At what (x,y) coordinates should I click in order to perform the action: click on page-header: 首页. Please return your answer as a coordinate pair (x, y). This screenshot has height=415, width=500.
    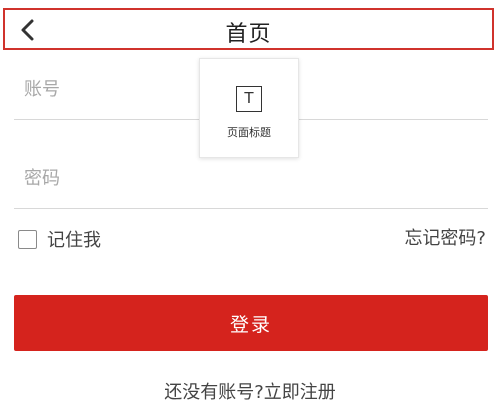
    Looking at the image, I should click on (248, 29).